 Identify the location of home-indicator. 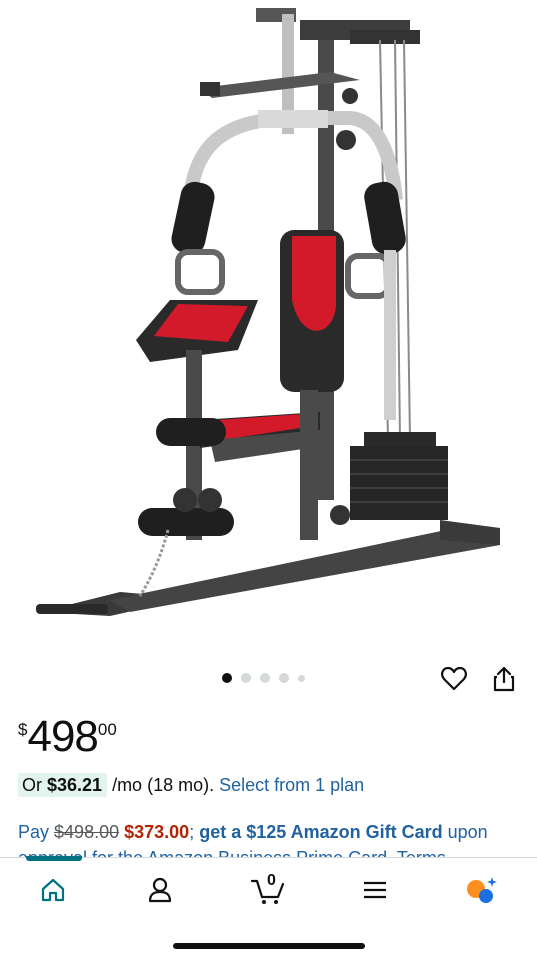
(269, 946).